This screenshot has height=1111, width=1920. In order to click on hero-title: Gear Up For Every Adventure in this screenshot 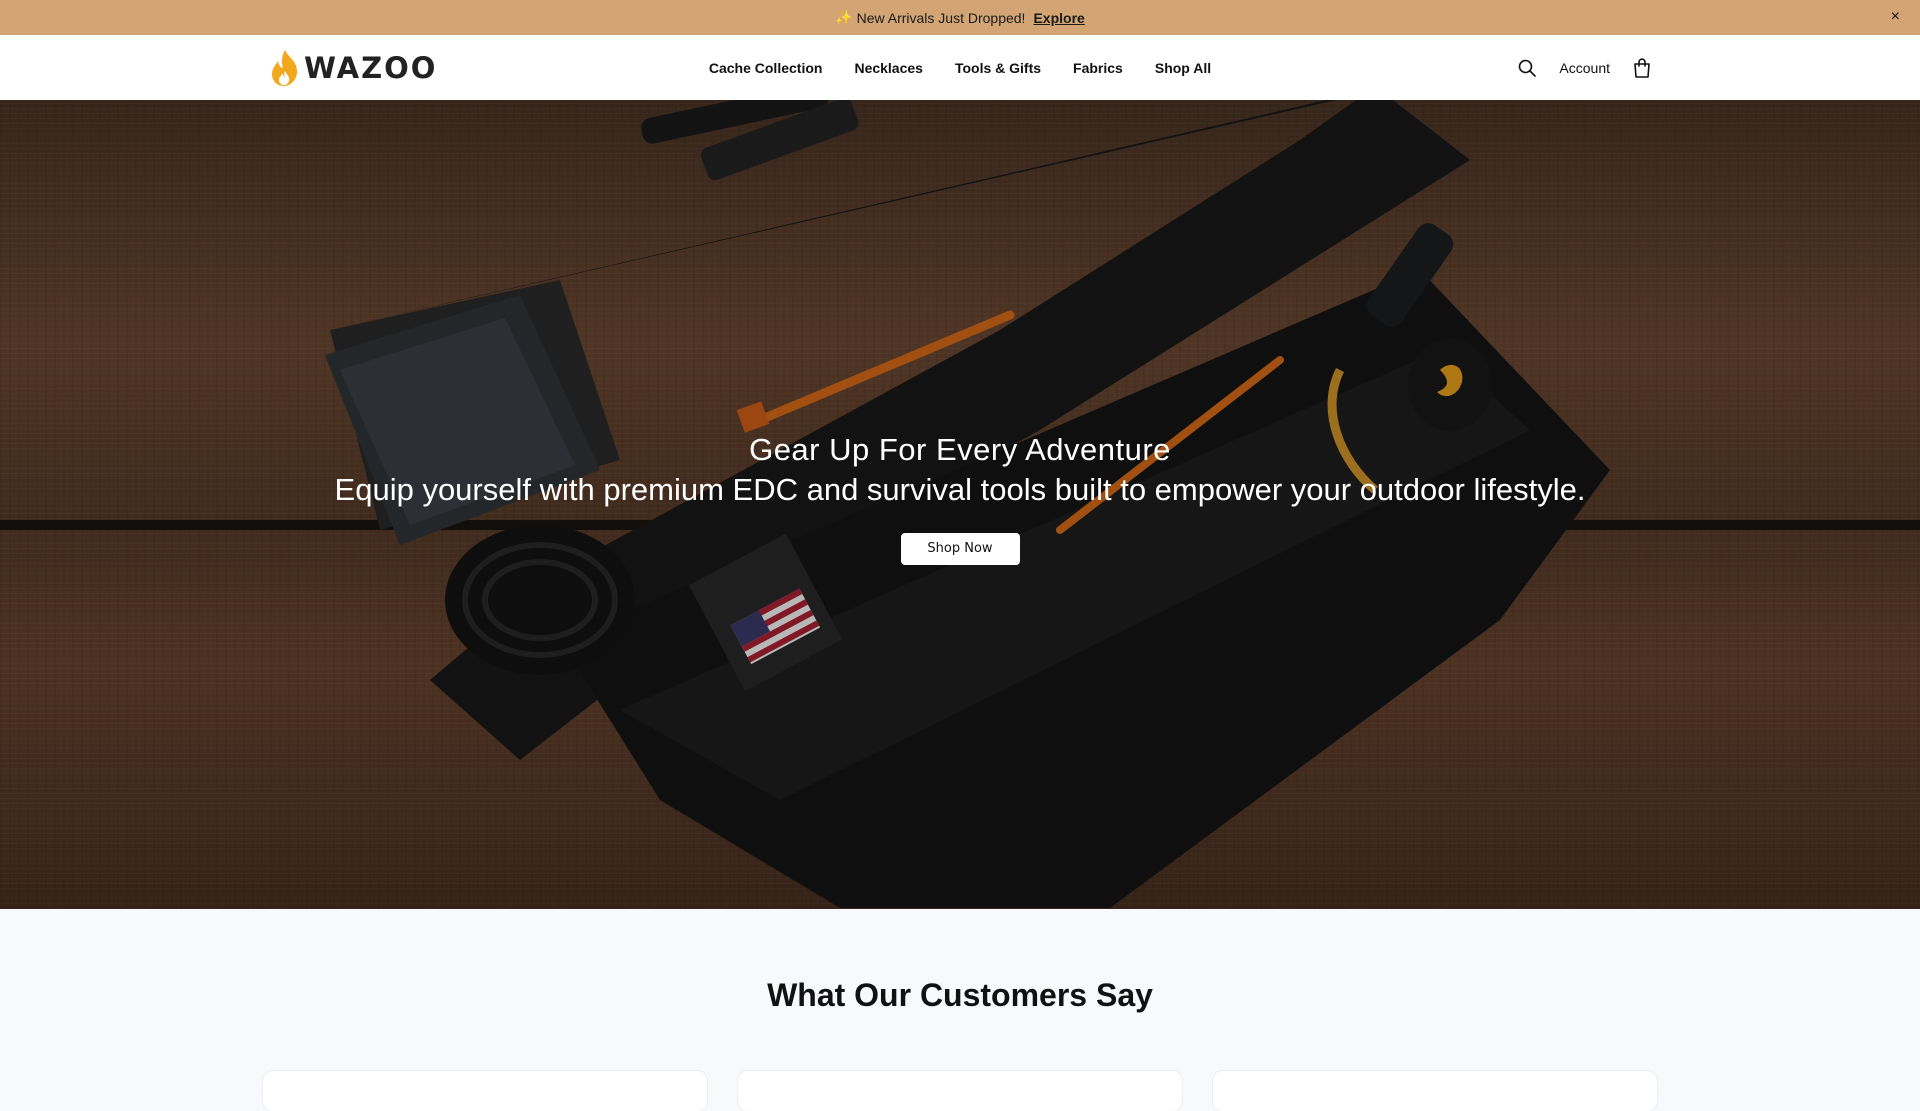, I will do `click(960, 449)`.